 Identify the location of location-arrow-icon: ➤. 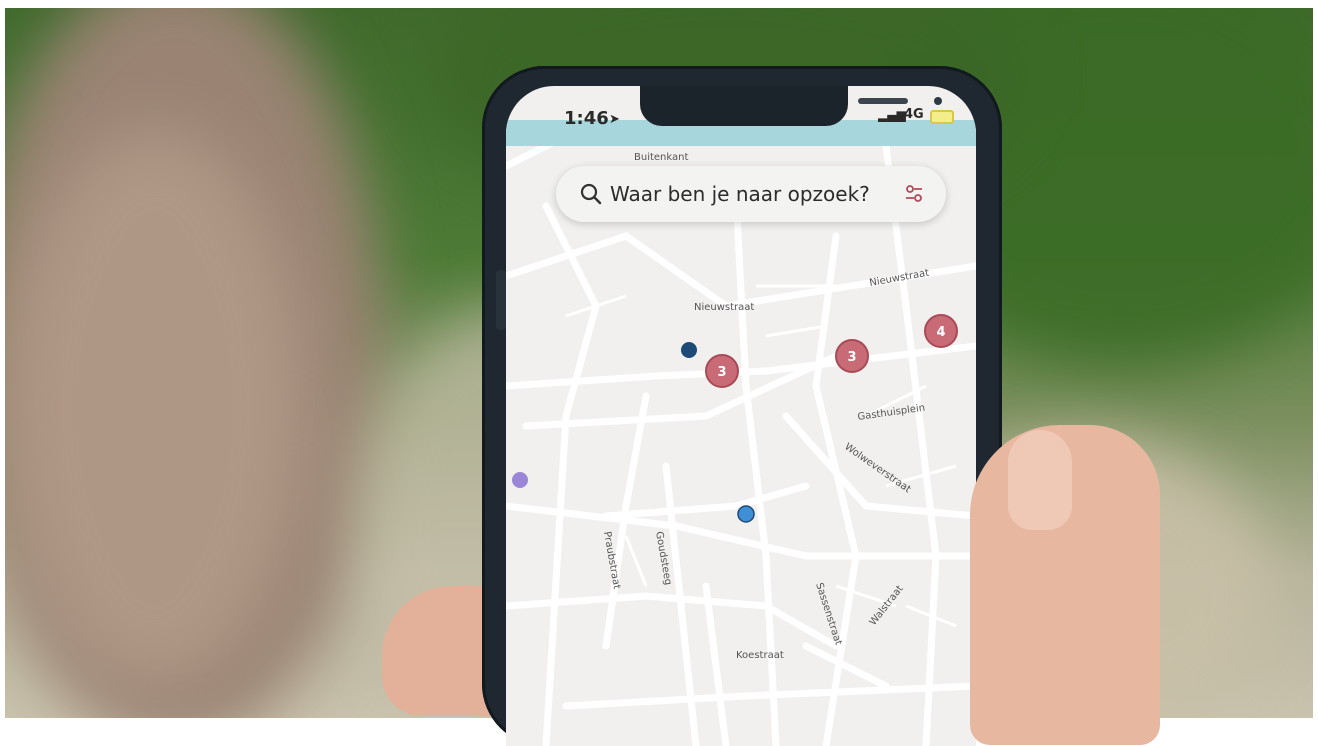
(614, 119).